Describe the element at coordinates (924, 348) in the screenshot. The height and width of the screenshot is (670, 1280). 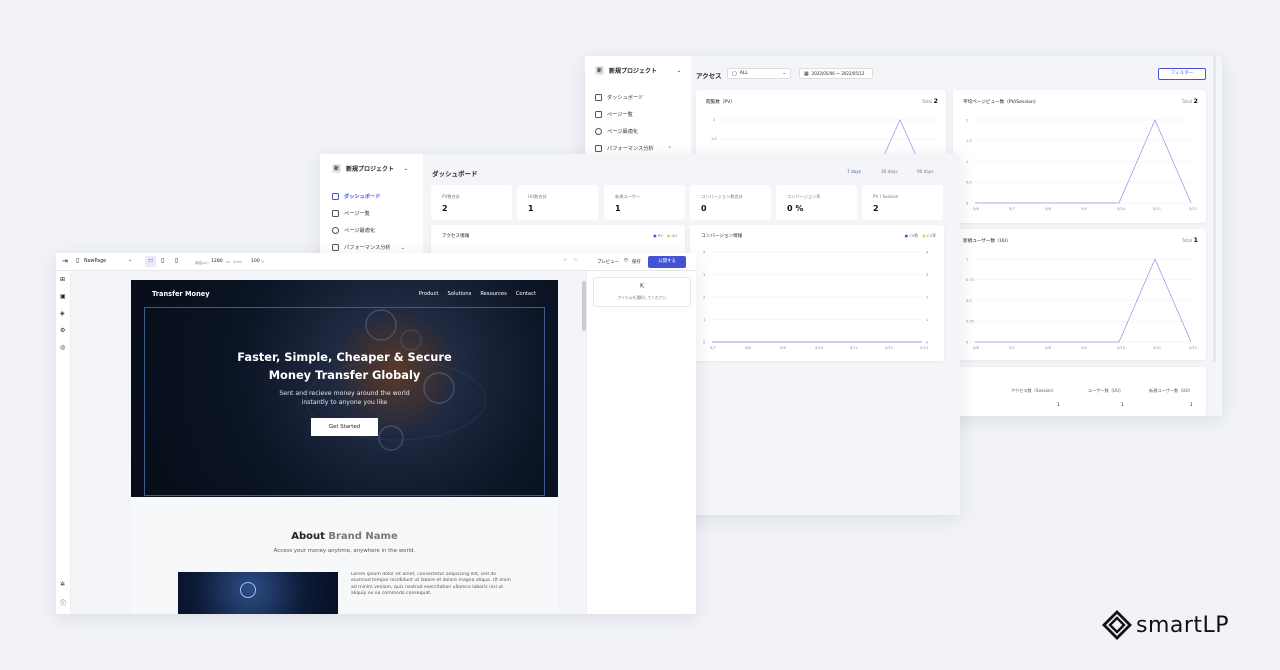
I see `x-tick-label: 5/13` at that location.